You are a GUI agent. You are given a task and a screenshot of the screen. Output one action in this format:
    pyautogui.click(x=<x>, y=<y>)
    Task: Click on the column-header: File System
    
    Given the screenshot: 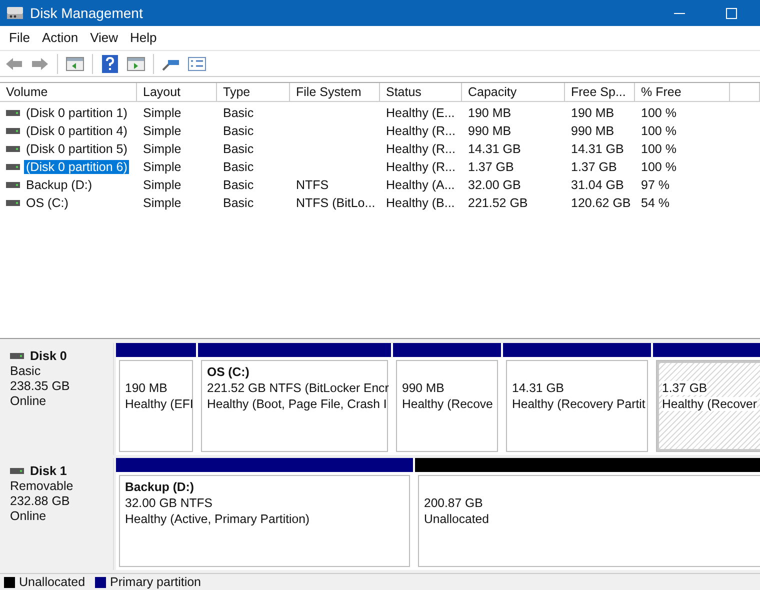 What is the action you would take?
    pyautogui.click(x=335, y=92)
    